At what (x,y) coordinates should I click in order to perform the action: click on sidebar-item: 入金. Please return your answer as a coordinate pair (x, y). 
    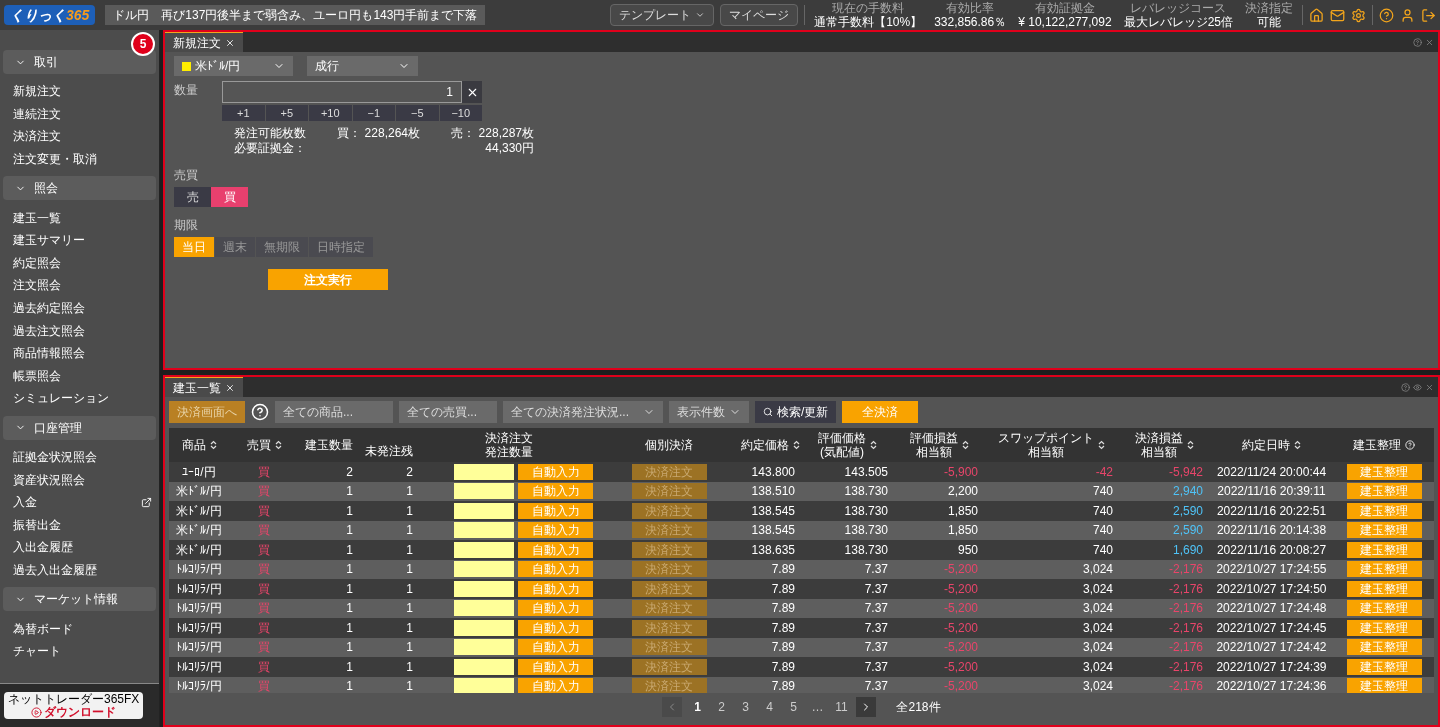
    Looking at the image, I should click on (25, 502).